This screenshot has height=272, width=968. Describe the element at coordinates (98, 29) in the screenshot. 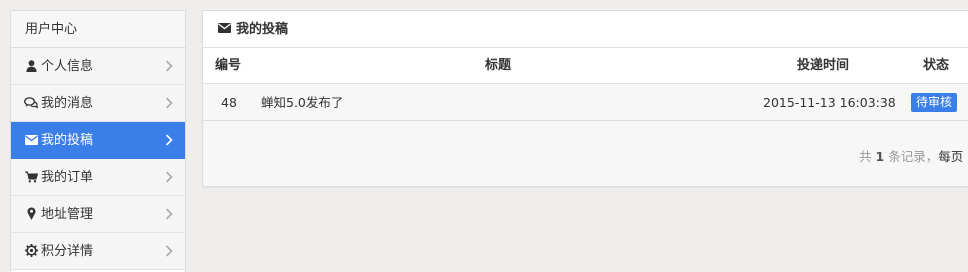

I see `sidebar-header: 用户中心` at that location.